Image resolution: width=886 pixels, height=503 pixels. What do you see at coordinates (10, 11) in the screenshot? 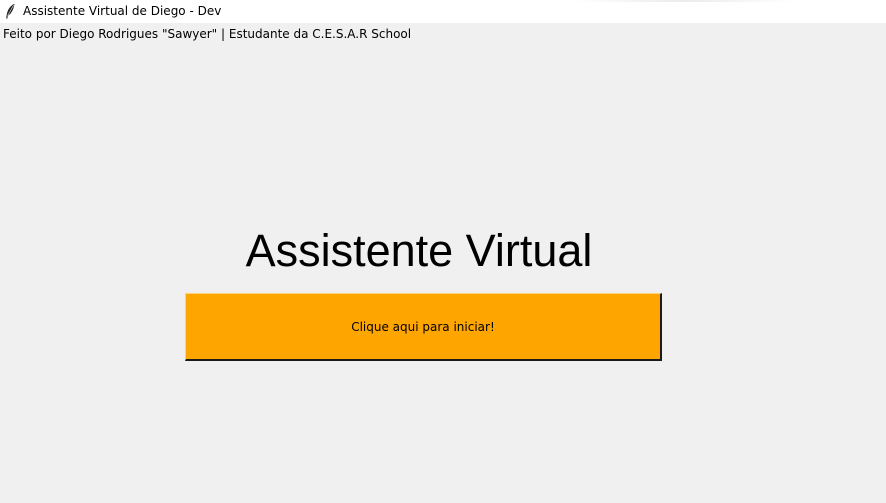
I see `feather-icon` at bounding box center [10, 11].